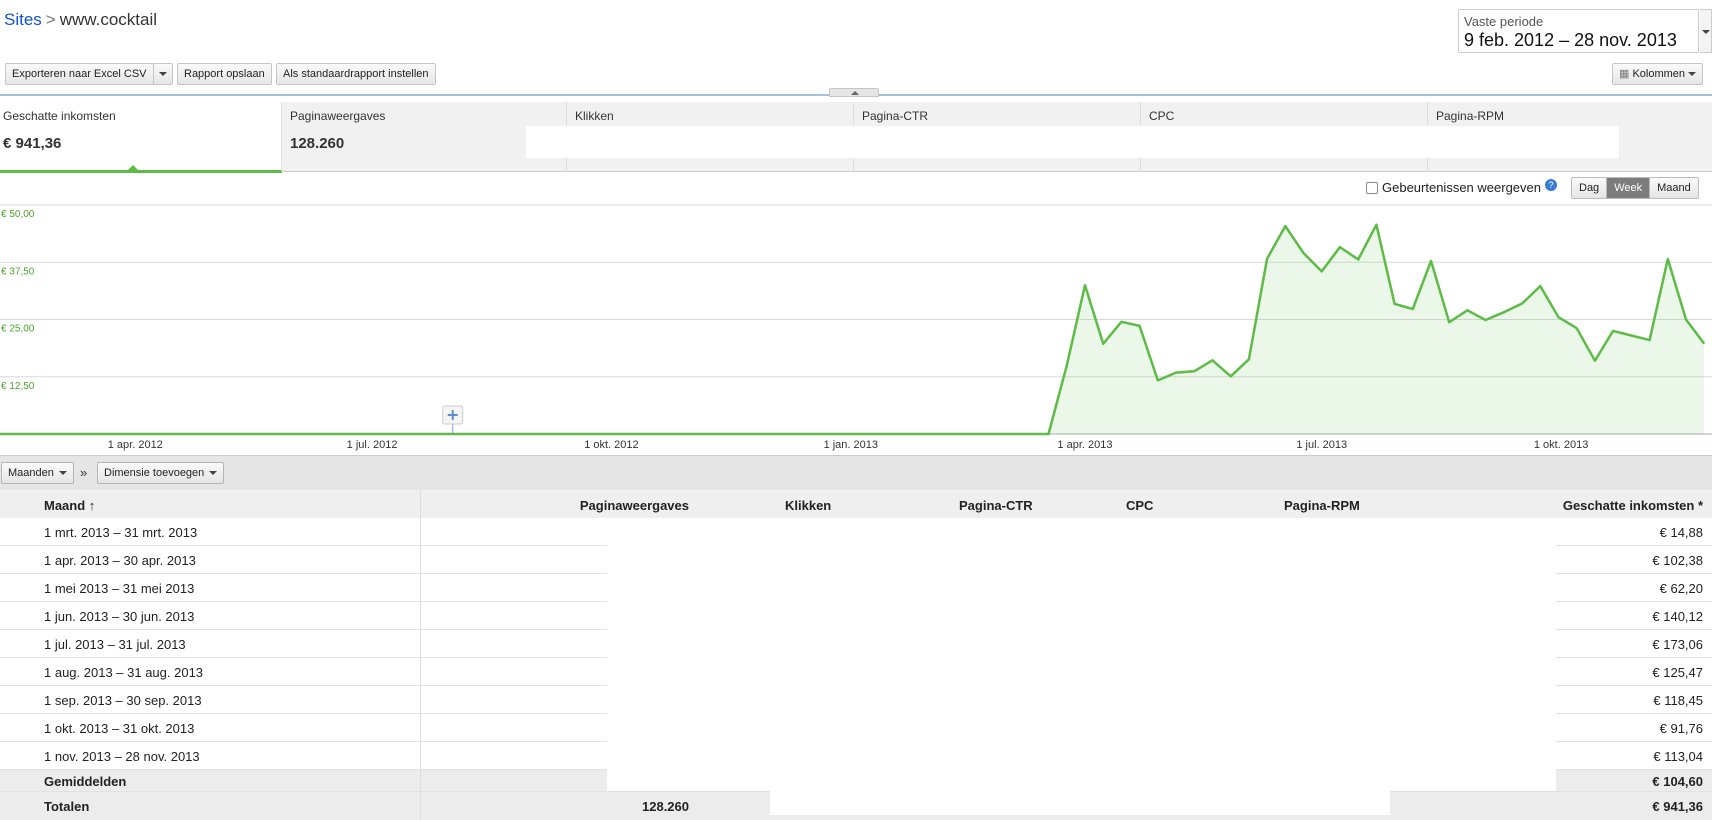 The width and height of the screenshot is (1712, 820). I want to click on y-tick-label: € 50,00, so click(18, 214).